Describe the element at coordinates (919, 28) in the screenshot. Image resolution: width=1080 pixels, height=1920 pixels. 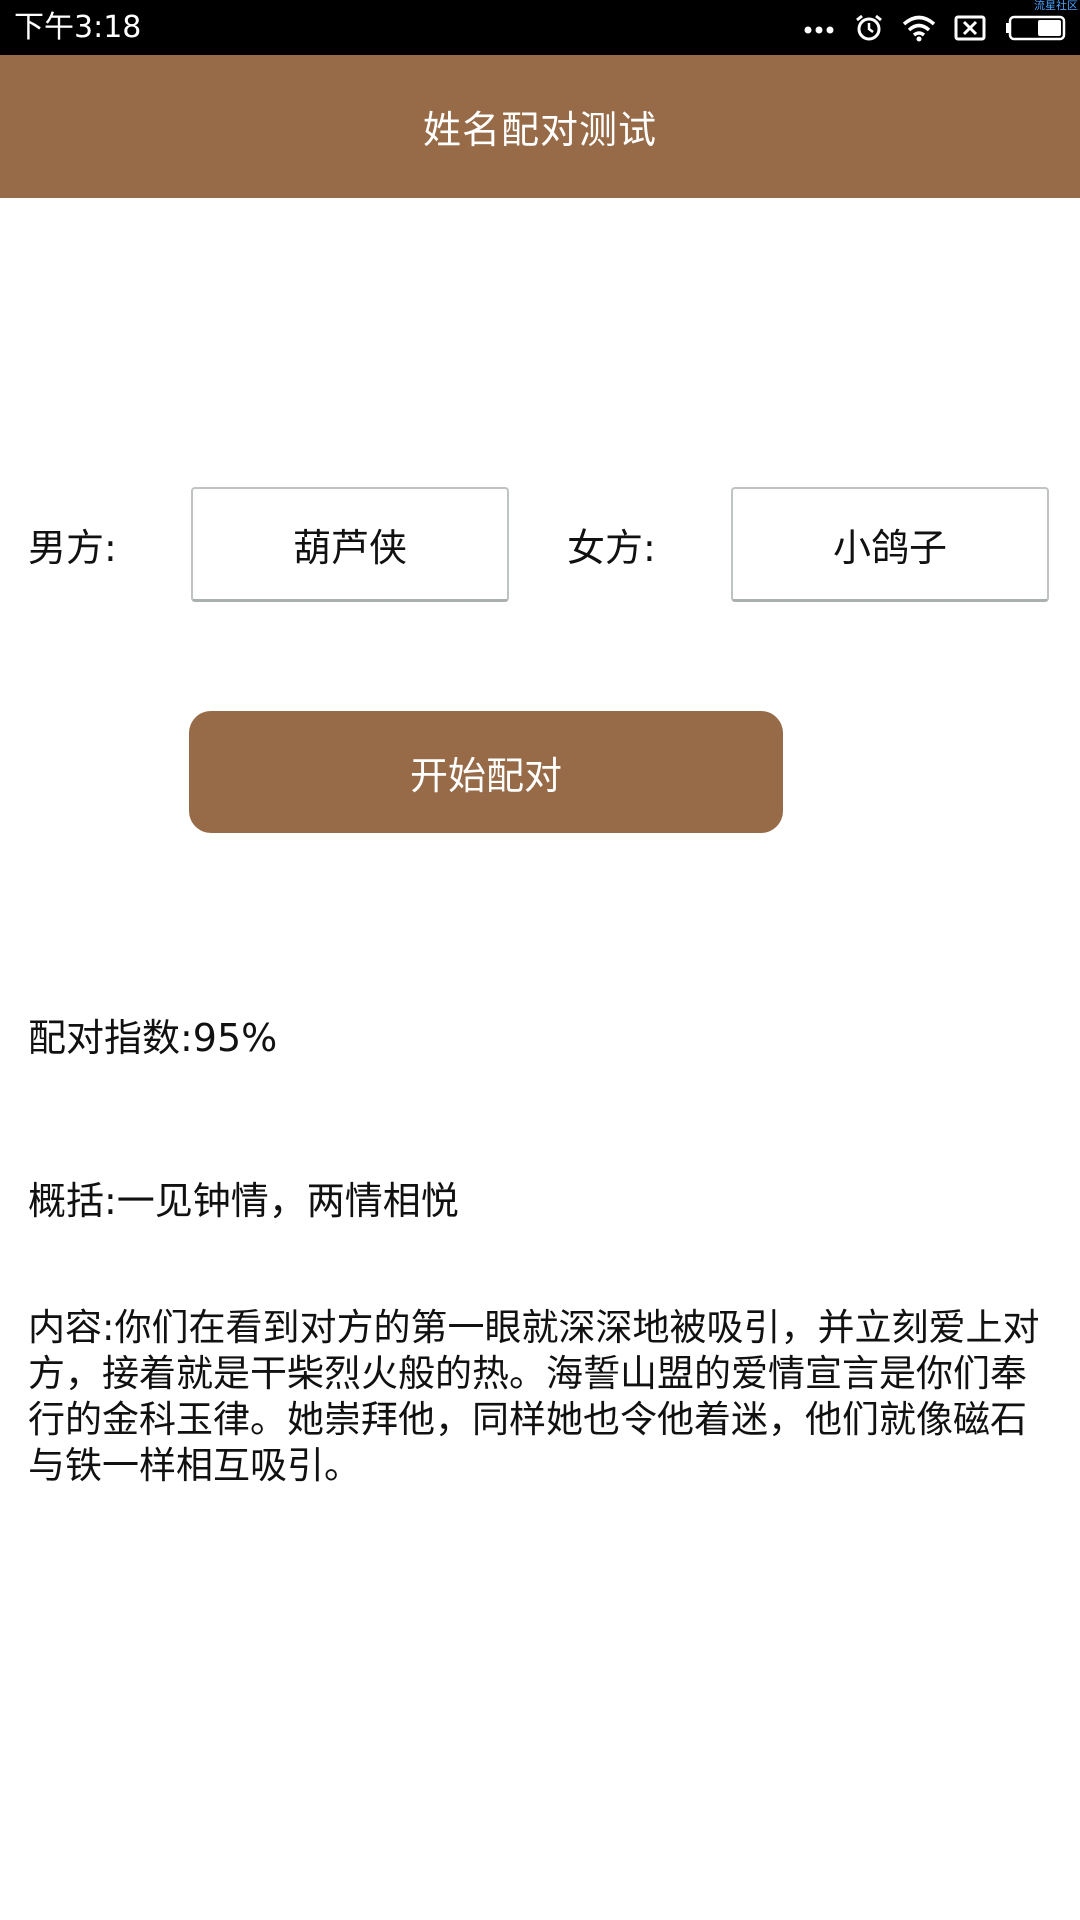
I see `wifi-icon` at that location.